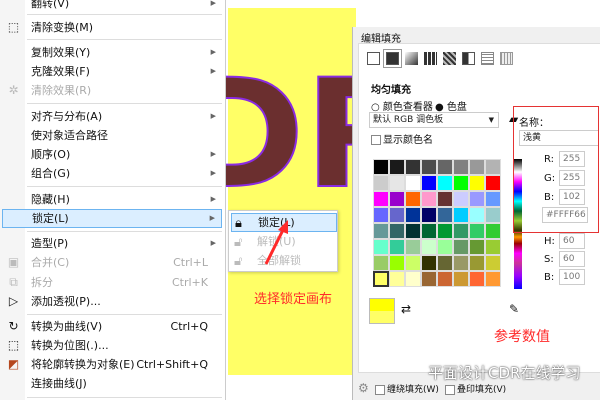 This screenshot has height=400, width=600. Describe the element at coordinates (112, 262) in the screenshot. I see `menu-item: ▣ 合并(C) Ctrl+L` at that location.